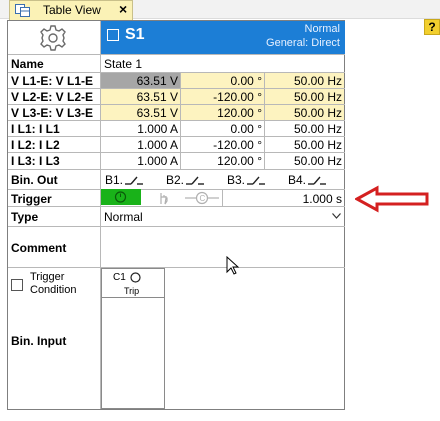  What do you see at coordinates (163, 198) in the screenshot?
I see `hand-icon` at bounding box center [163, 198].